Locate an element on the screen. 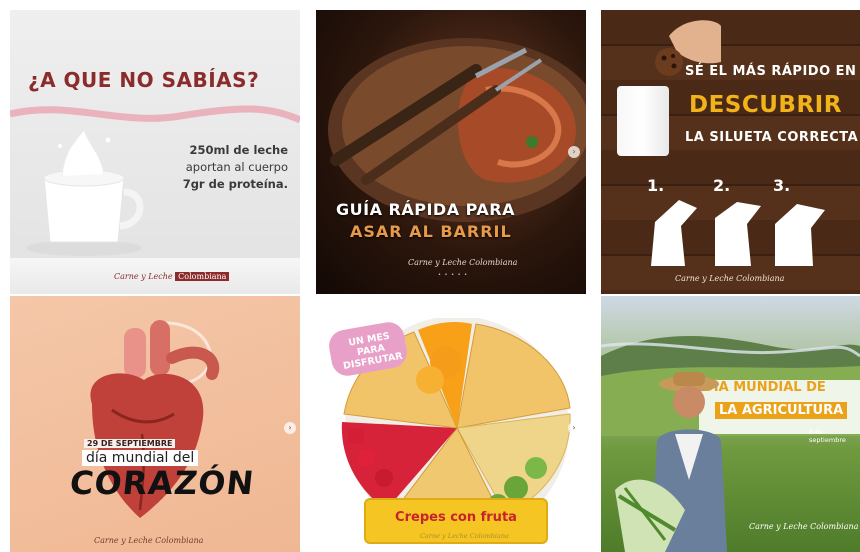 The image size is (860, 552). headline-line-1: GUÍA RÁPIDA PARA is located at coordinates (425, 209).